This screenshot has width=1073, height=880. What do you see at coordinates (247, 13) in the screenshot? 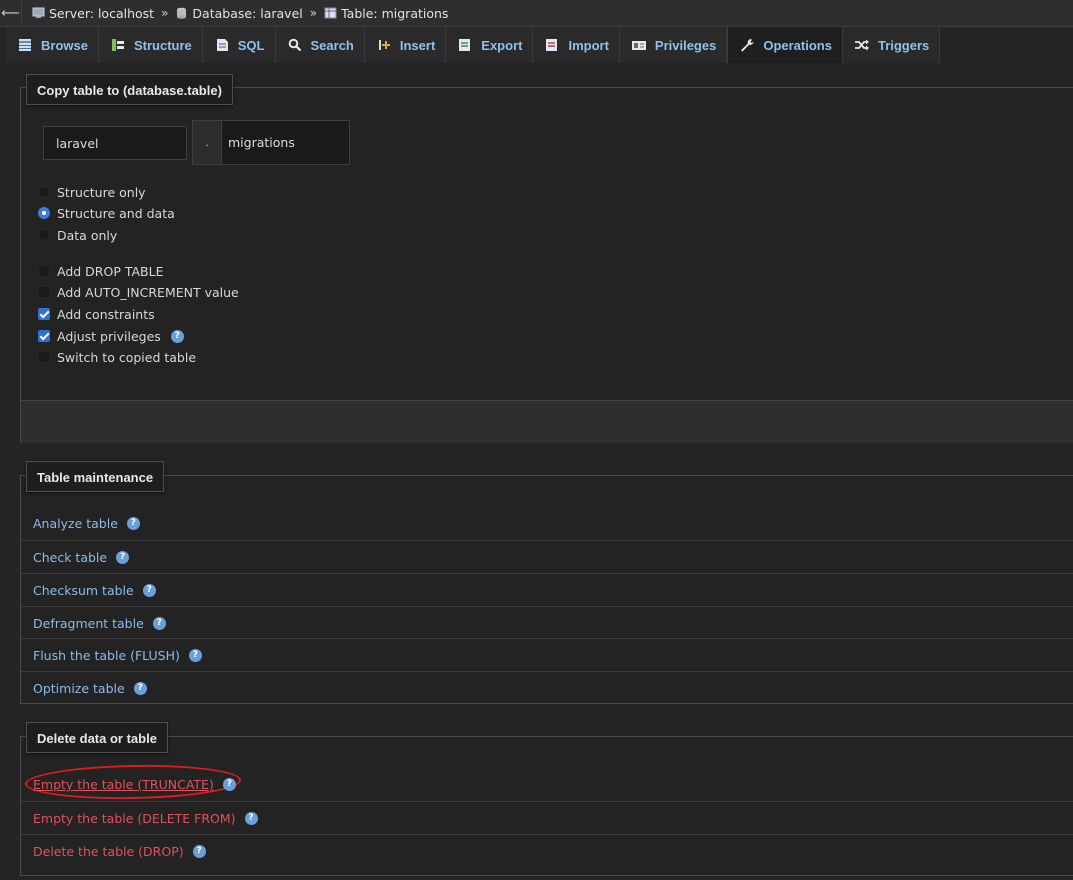
I see `breadcrumb-database-label: Database: laravel` at bounding box center [247, 13].